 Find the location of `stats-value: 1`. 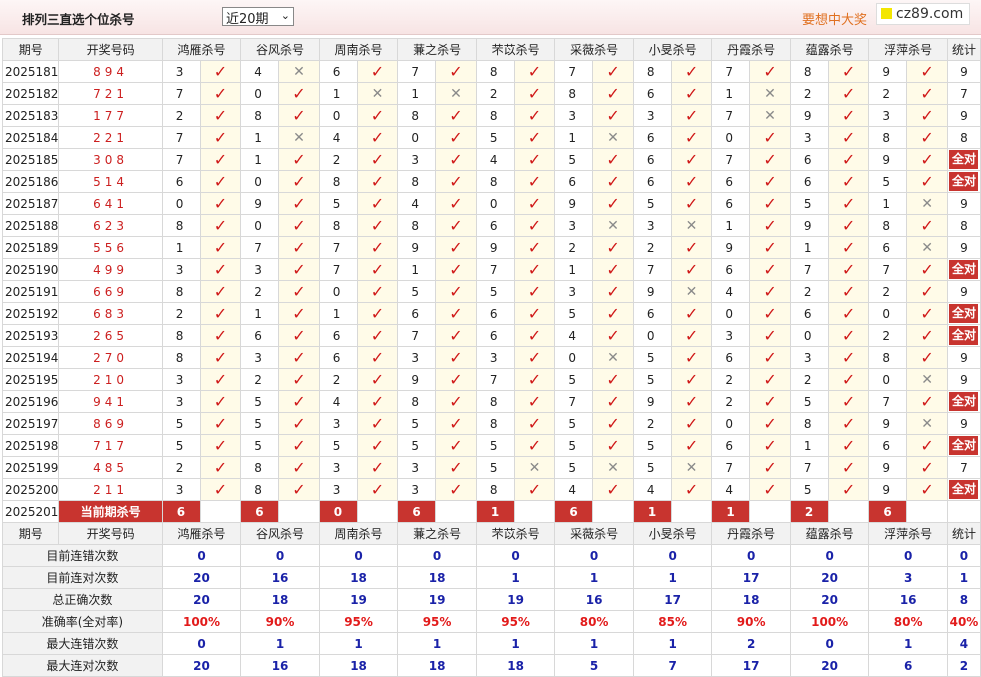

stats-value: 1 is located at coordinates (908, 643).